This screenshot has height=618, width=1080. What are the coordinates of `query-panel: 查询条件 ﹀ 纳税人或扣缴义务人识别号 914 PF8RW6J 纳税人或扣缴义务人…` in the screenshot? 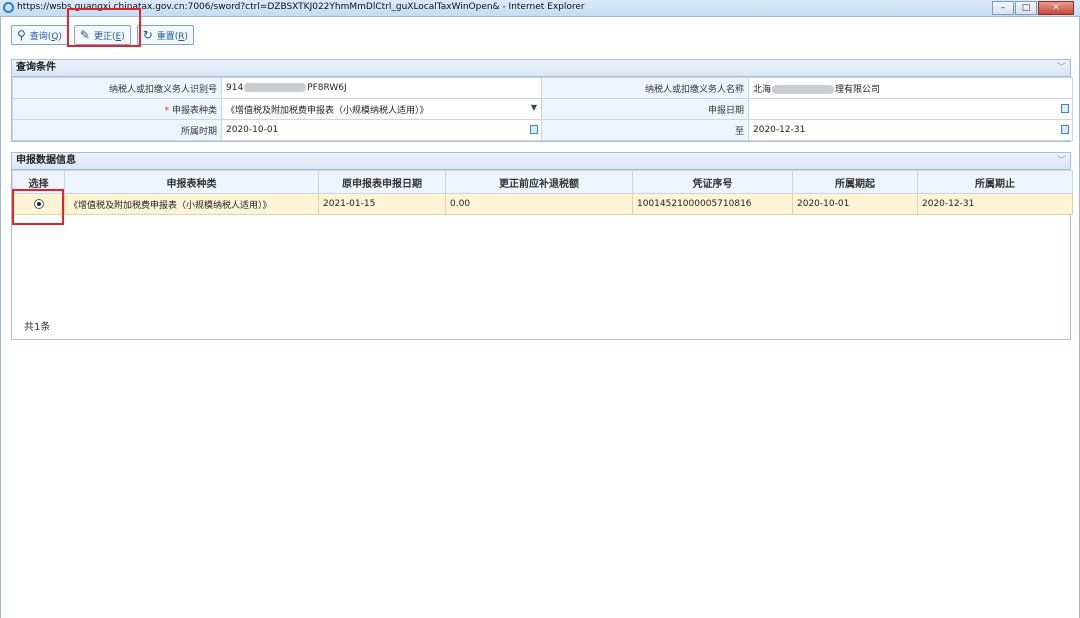 It's located at (542, 100).